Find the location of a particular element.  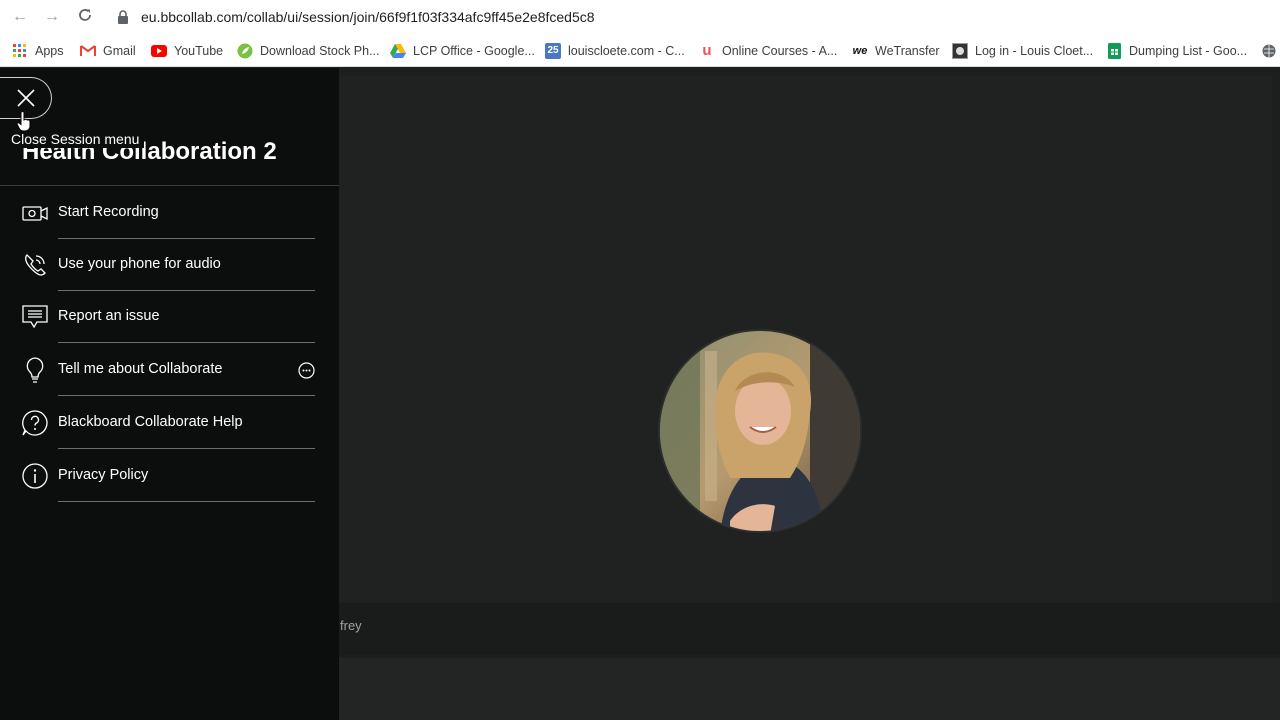

help-icon is located at coordinates (34, 422).